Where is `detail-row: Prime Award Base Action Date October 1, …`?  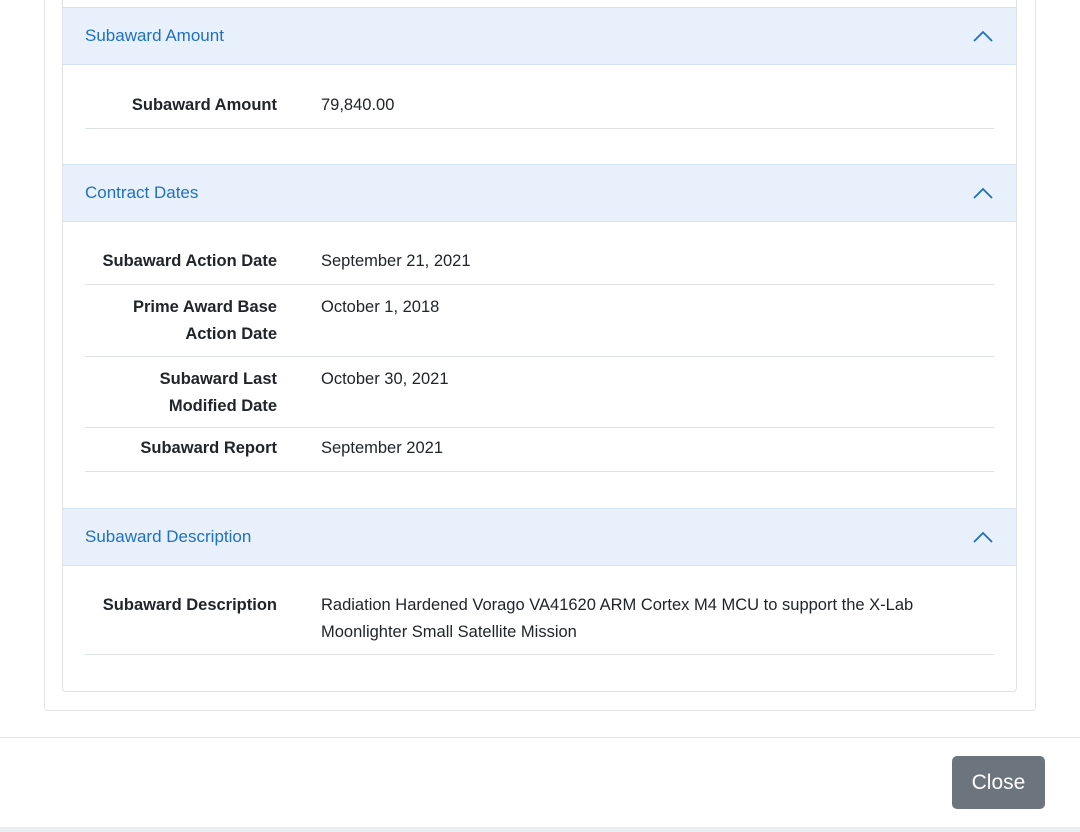
detail-row: Prime Award Base Action Date October 1, … is located at coordinates (539, 321).